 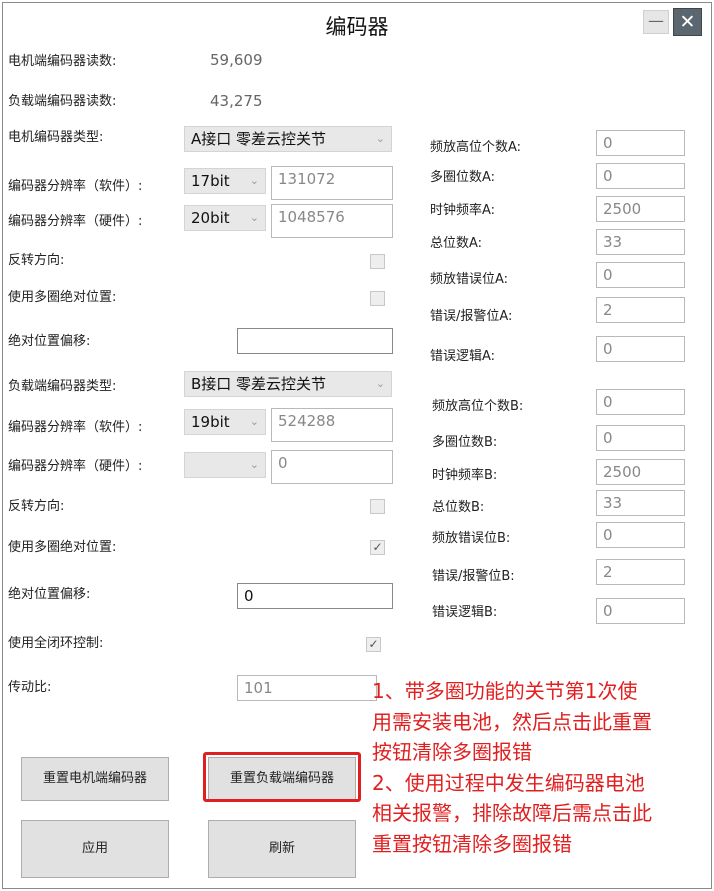 What do you see at coordinates (377, 261) in the screenshot?
I see `motor-reverse-checkbox` at bounding box center [377, 261].